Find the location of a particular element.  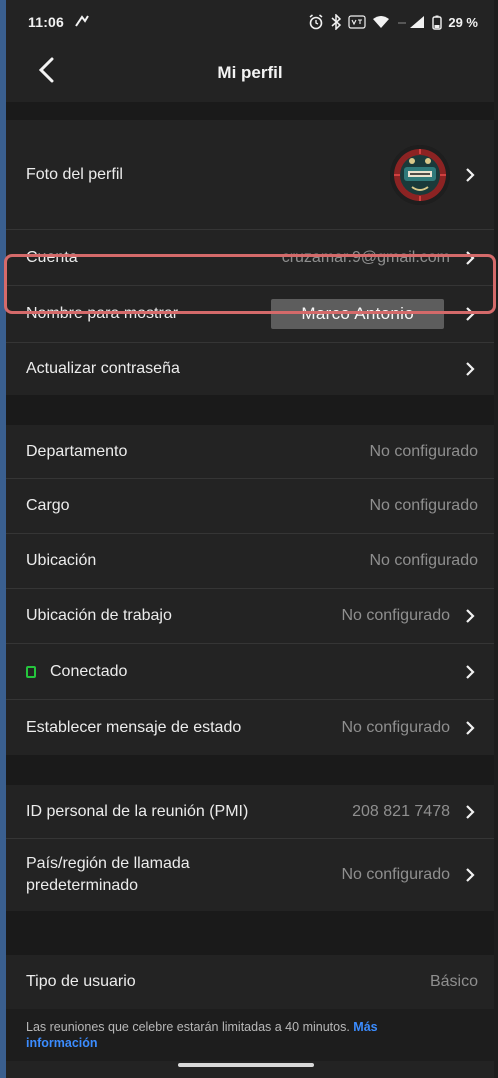

calling-country-label: País/región de llamada predeterminado is located at coordinates (183, 875).